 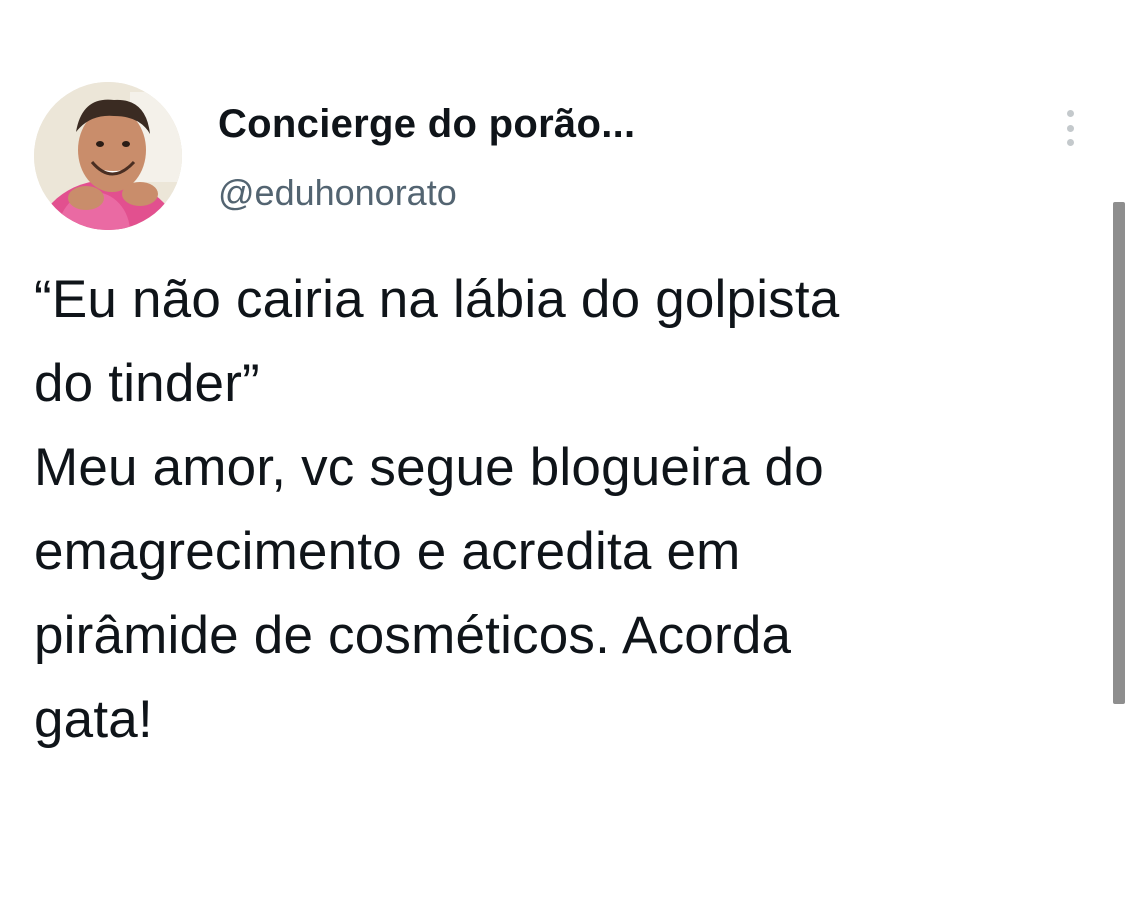 I want to click on scrollbar-thumb, so click(x=1119, y=453).